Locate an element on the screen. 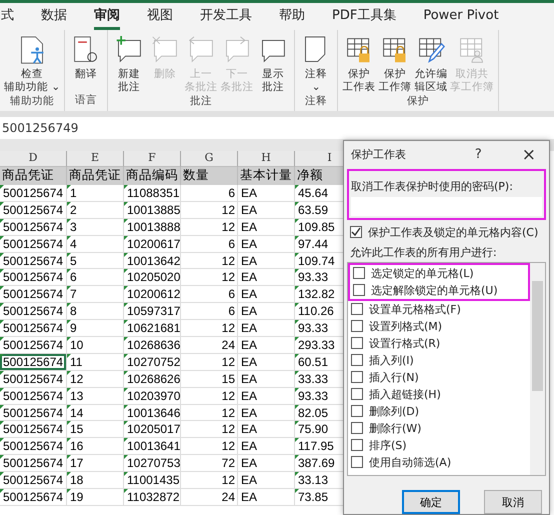 This screenshot has height=515, width=554. close-icon: × is located at coordinates (529, 154).